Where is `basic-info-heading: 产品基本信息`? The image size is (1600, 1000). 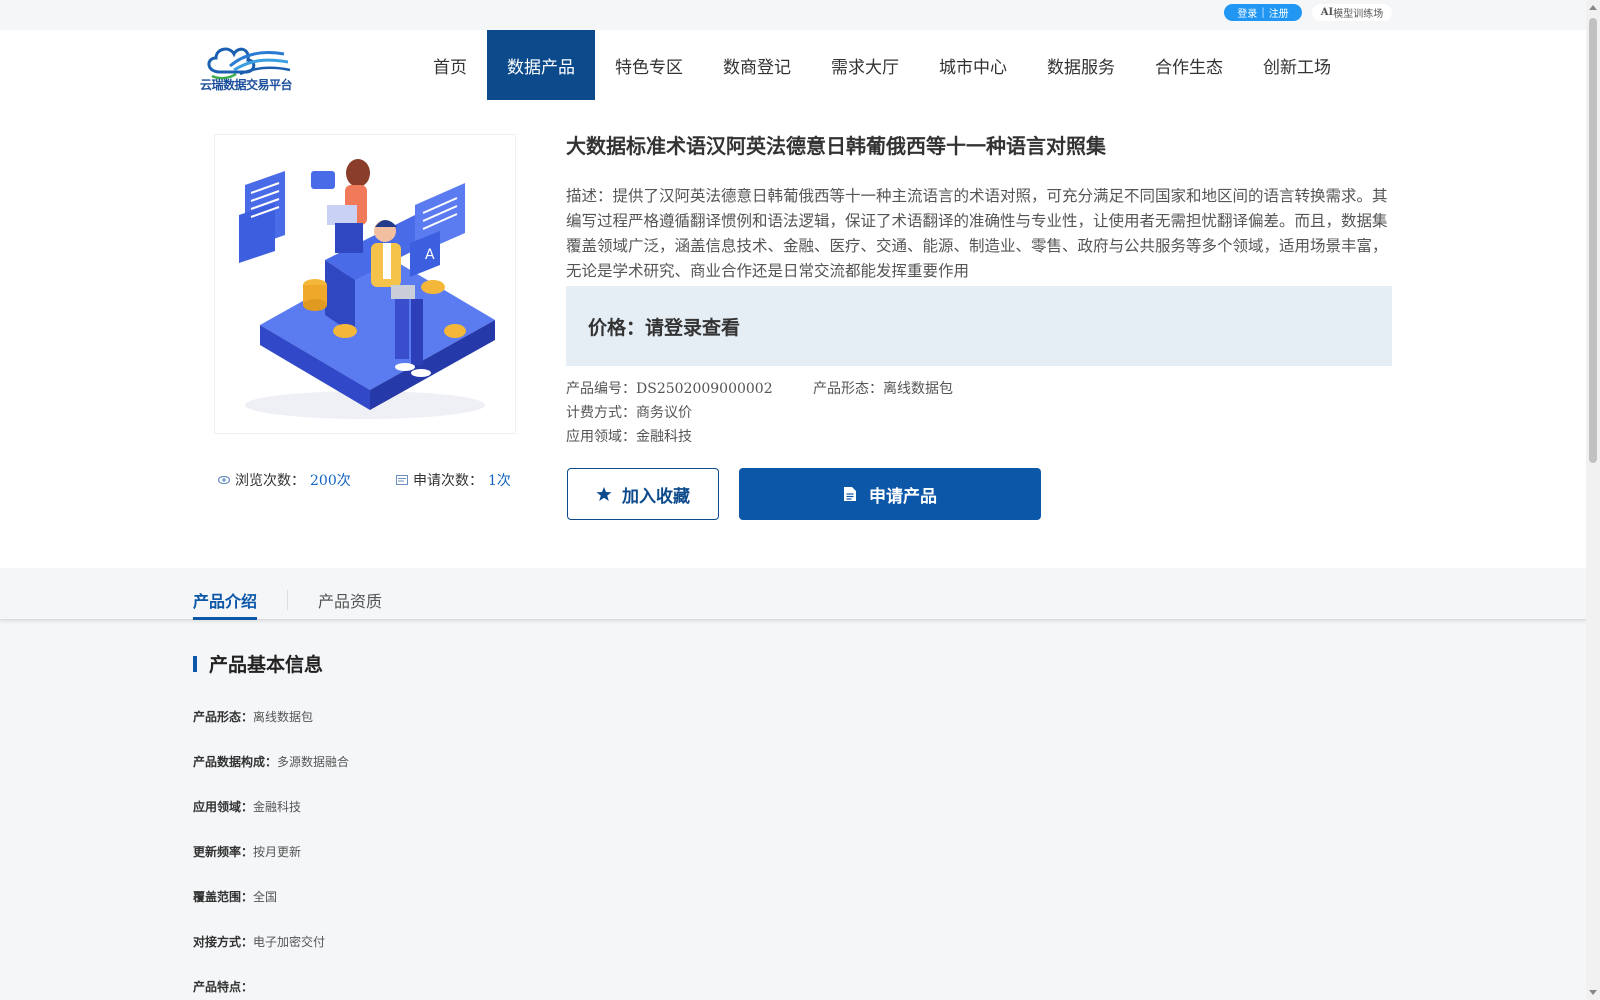 basic-info-heading: 产品基本信息 is located at coordinates (258, 663).